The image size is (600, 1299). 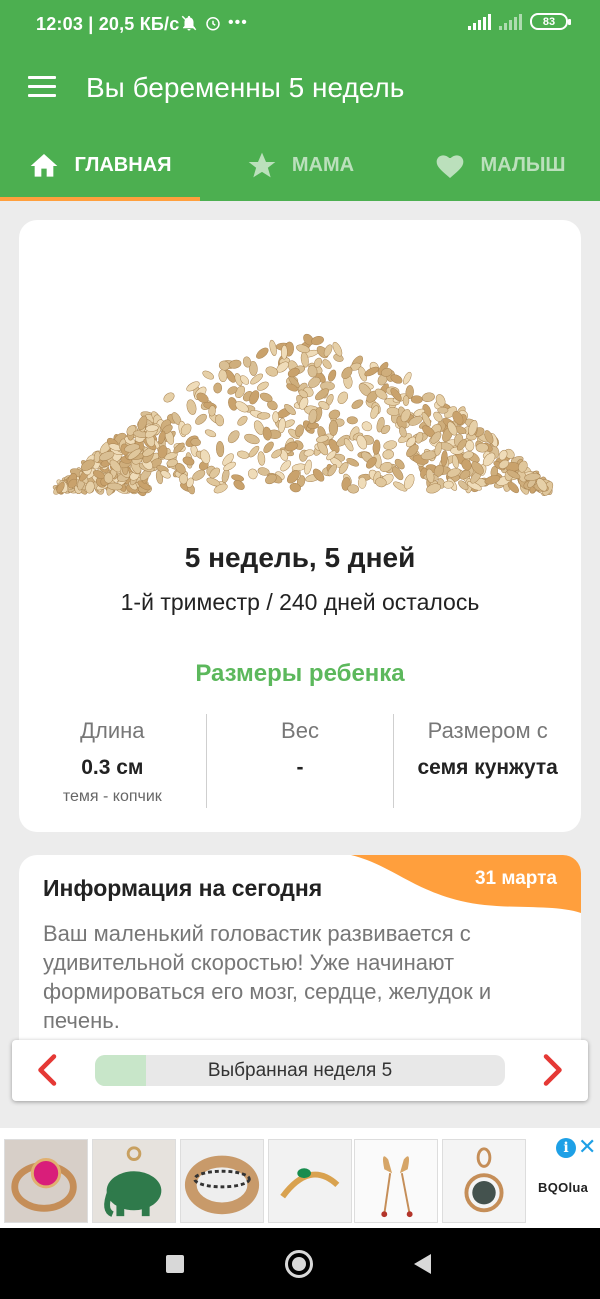 I want to click on ad-banner: i ✕ BQOlua, so click(x=300, y=1178).